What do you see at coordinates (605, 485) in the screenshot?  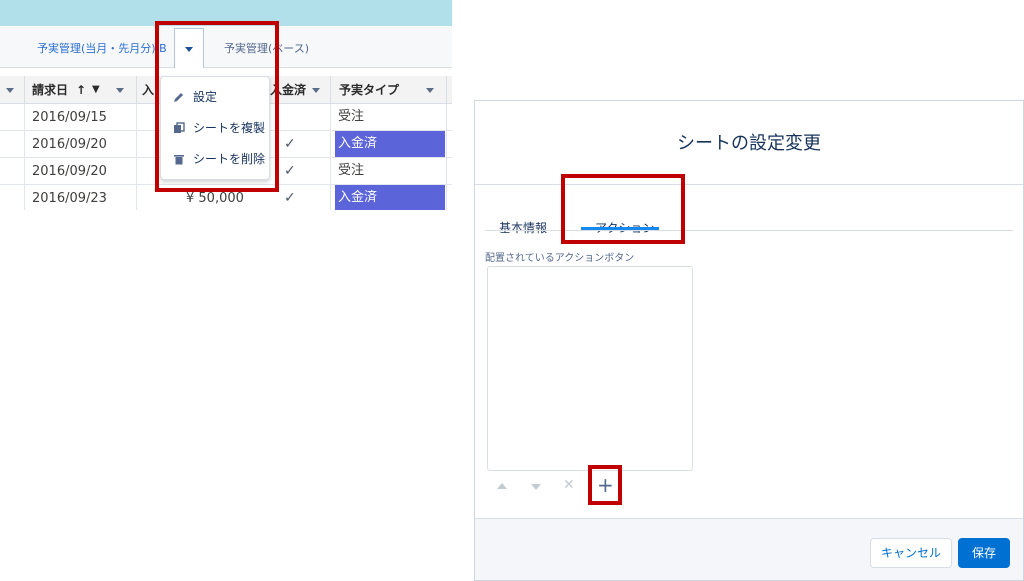 I see `add-icon: +` at bounding box center [605, 485].